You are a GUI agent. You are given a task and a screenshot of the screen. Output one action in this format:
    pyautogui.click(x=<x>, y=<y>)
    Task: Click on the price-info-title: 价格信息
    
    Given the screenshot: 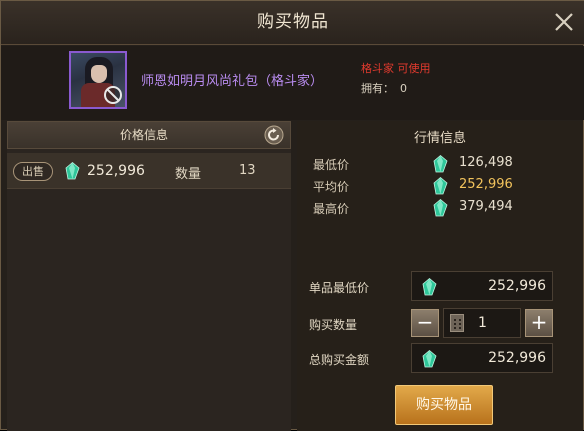 What is the action you would take?
    pyautogui.click(x=143, y=135)
    